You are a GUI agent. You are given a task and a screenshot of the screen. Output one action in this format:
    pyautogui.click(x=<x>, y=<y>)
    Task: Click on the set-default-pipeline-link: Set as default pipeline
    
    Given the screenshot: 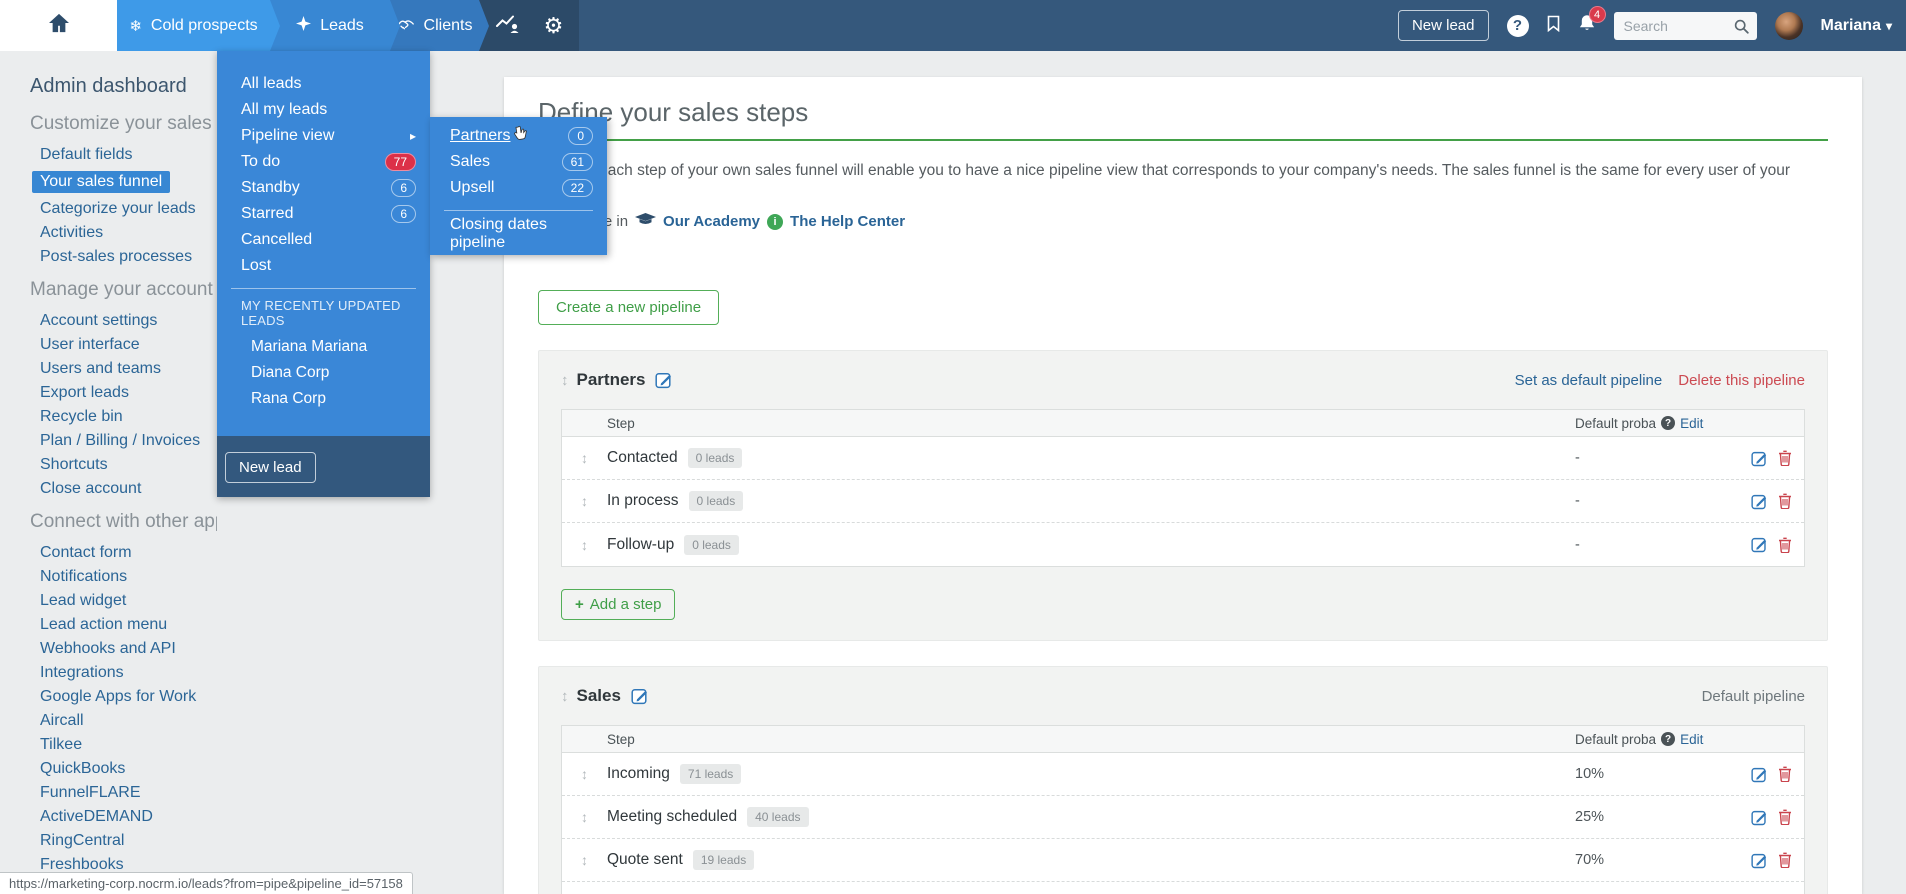 What is the action you would take?
    pyautogui.click(x=1589, y=380)
    